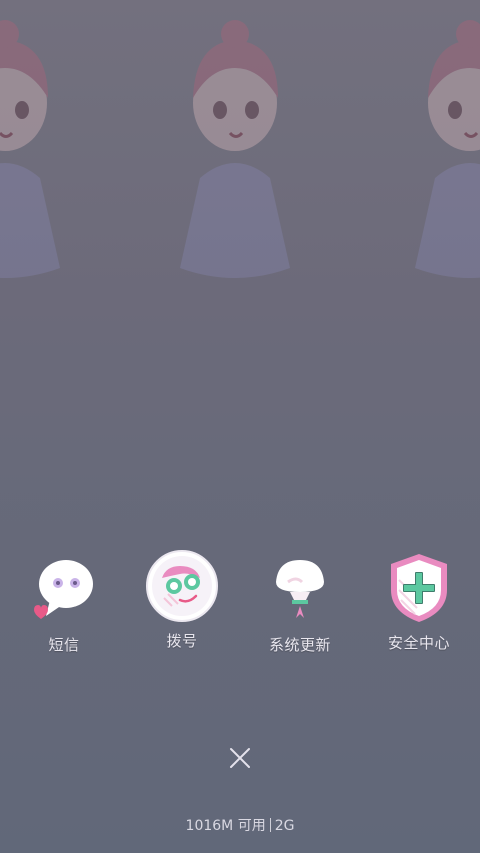  Describe the element at coordinates (300, 590) in the screenshot. I see `system-update-icon` at that location.